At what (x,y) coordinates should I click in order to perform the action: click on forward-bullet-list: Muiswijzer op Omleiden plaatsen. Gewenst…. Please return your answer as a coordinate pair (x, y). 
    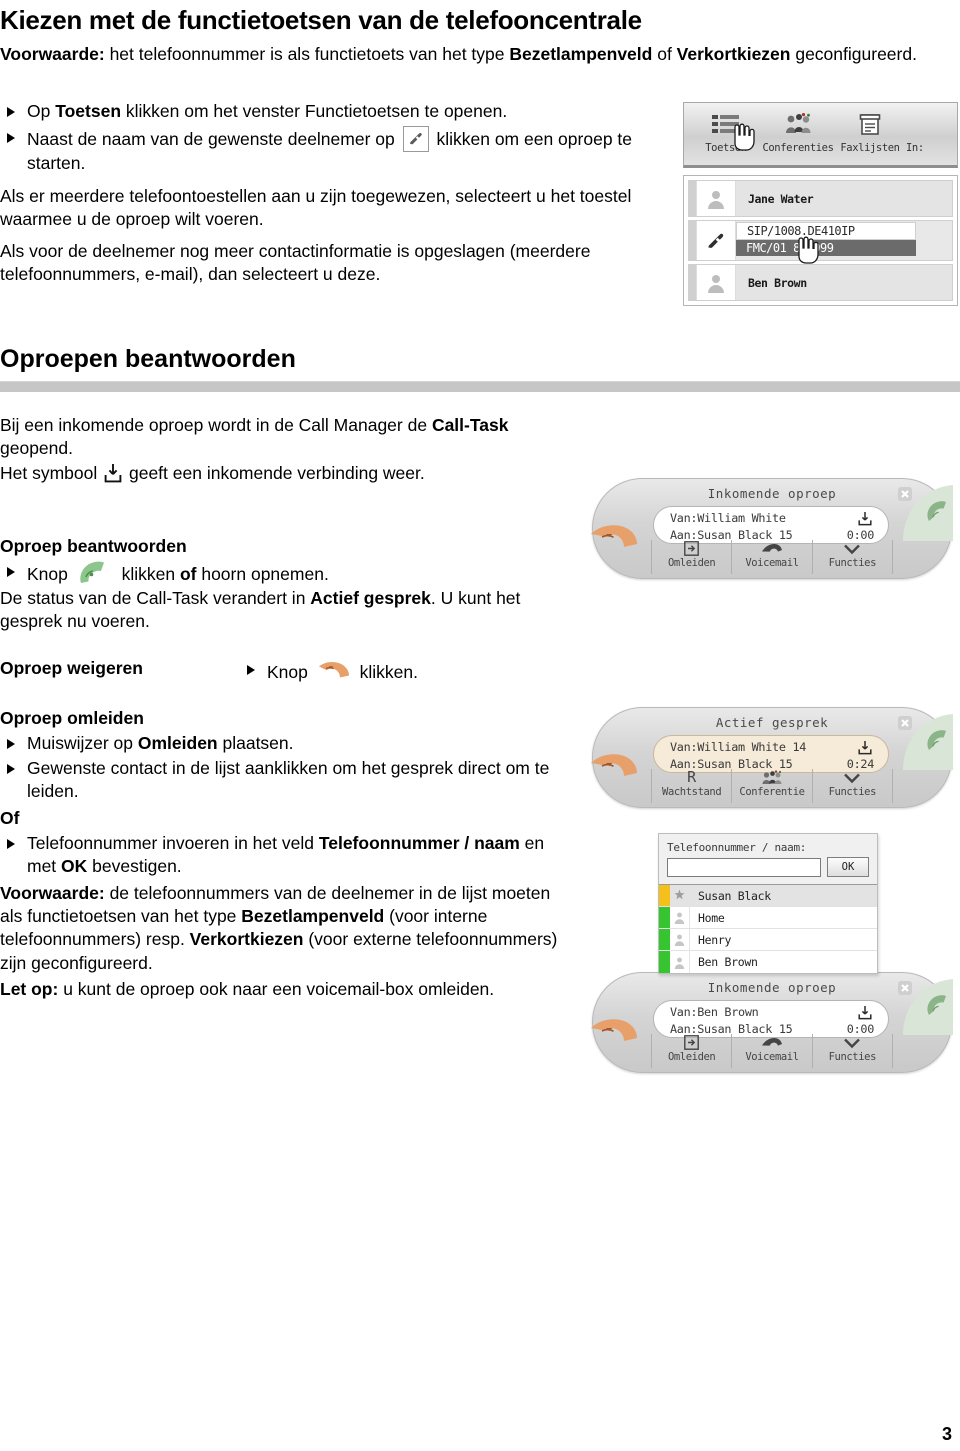
    Looking at the image, I should click on (285, 768).